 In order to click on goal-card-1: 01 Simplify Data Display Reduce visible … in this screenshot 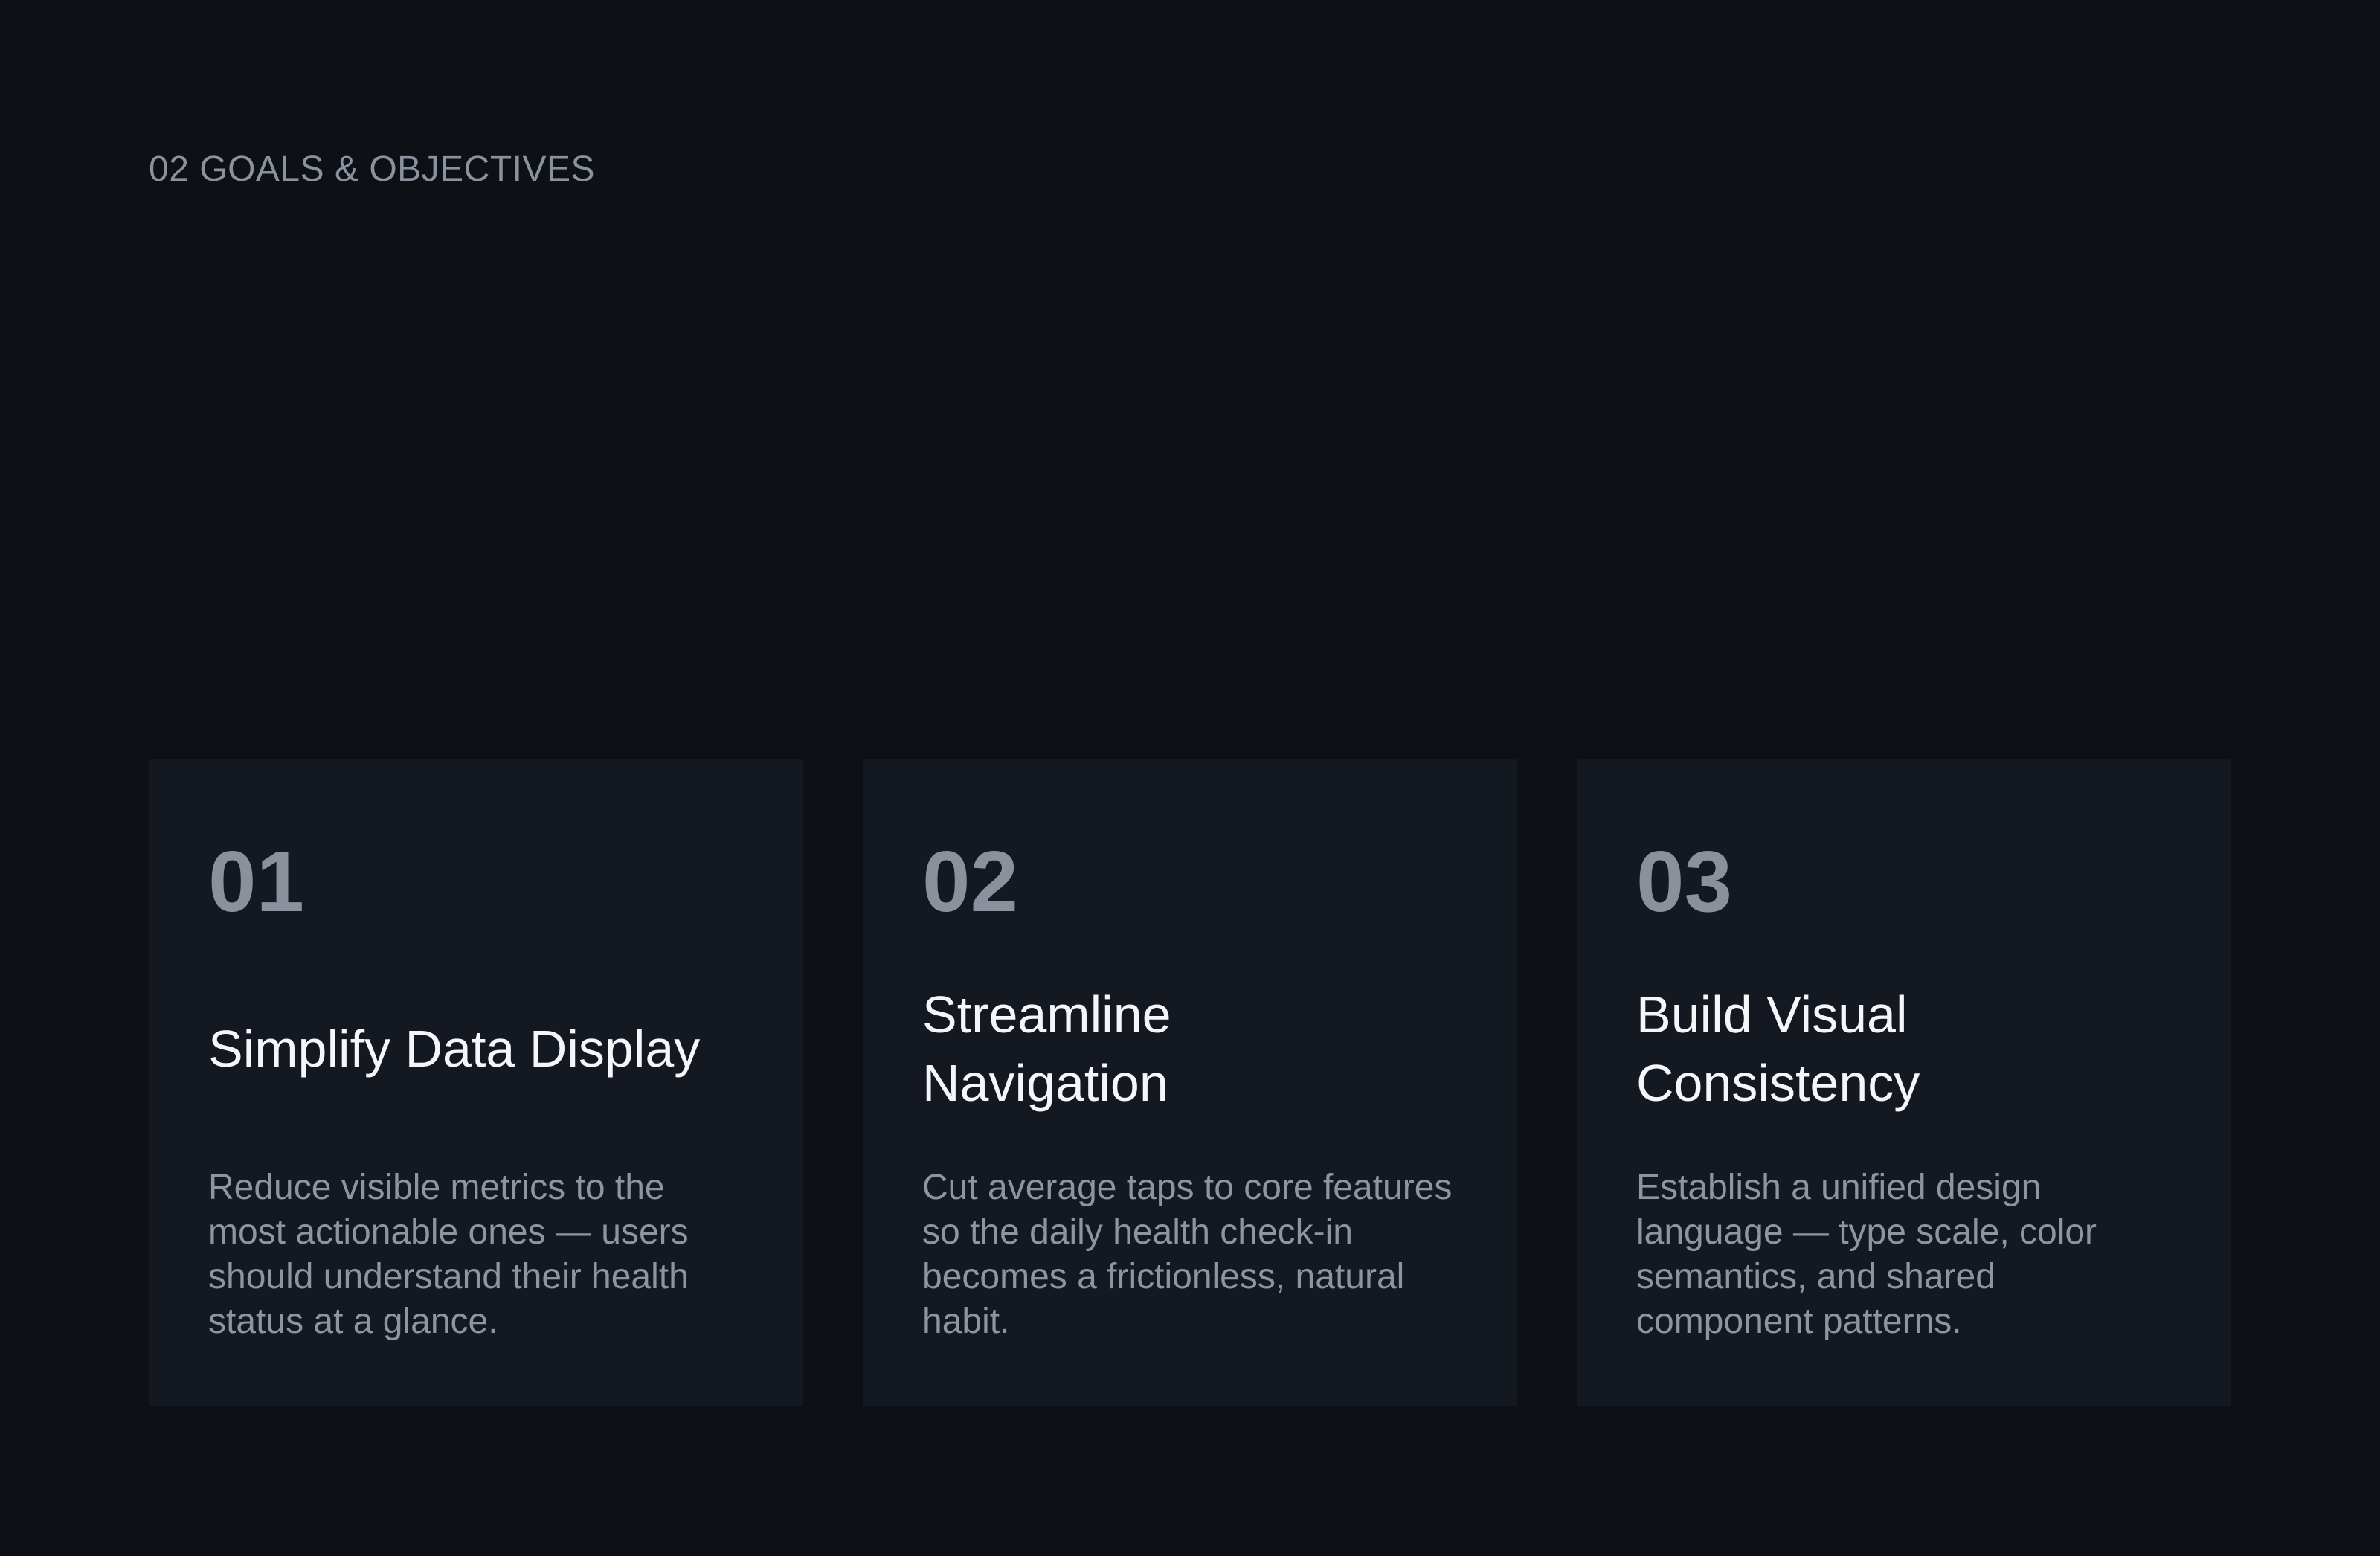, I will do `click(476, 1083)`.